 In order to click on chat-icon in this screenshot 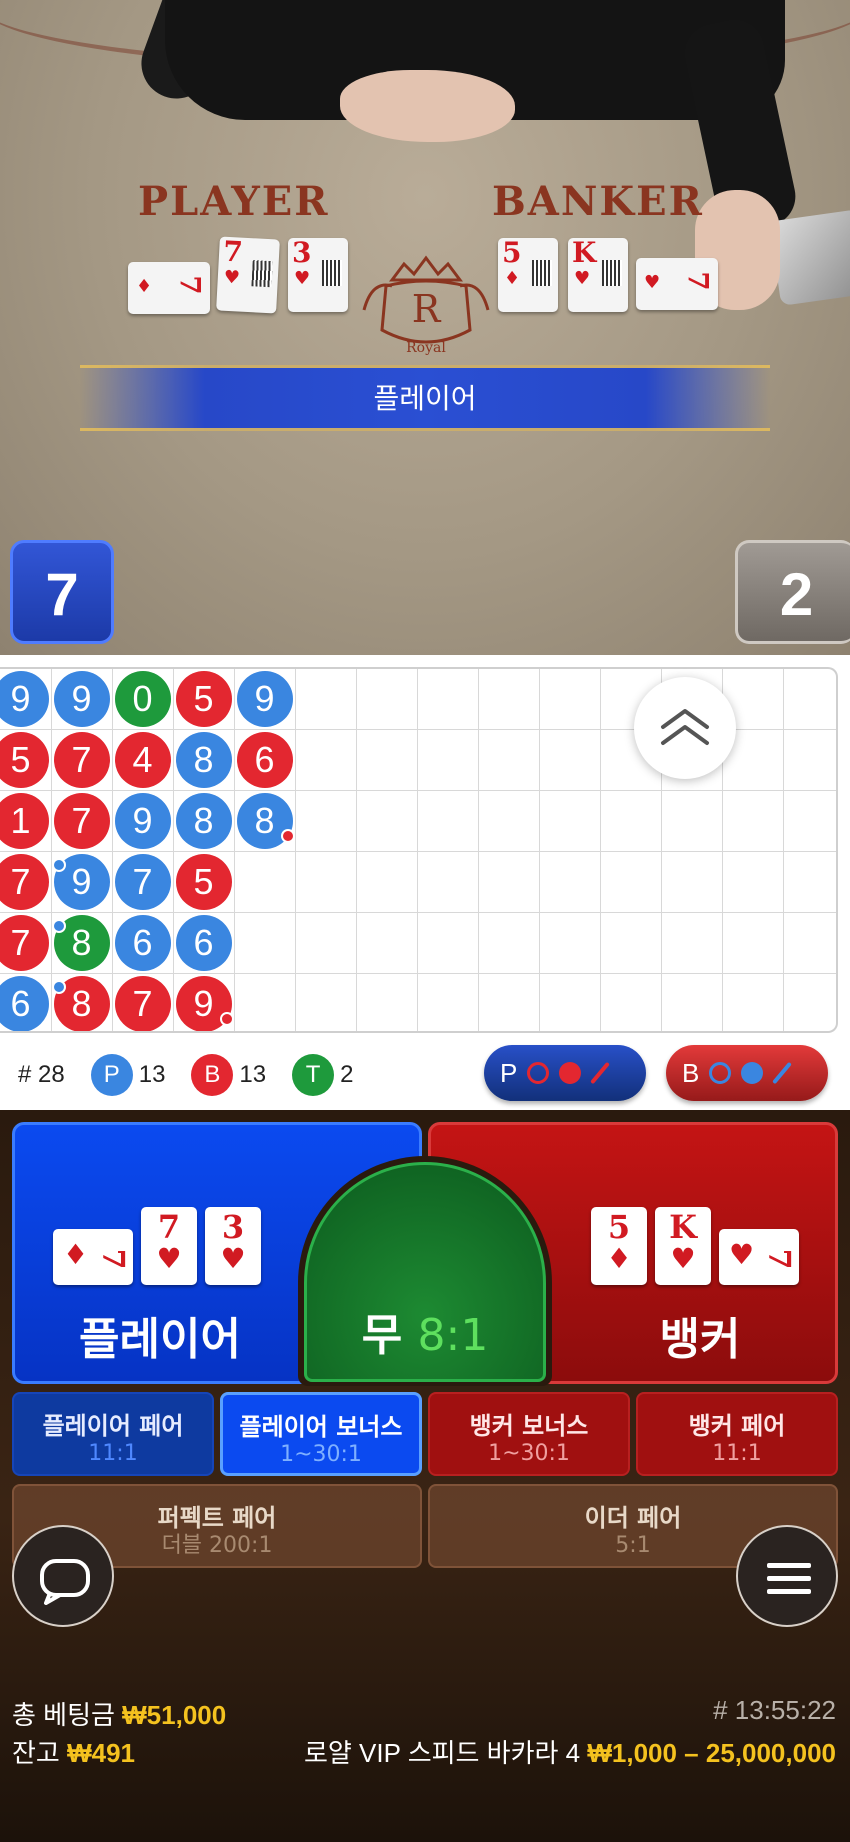, I will do `click(65, 1582)`.